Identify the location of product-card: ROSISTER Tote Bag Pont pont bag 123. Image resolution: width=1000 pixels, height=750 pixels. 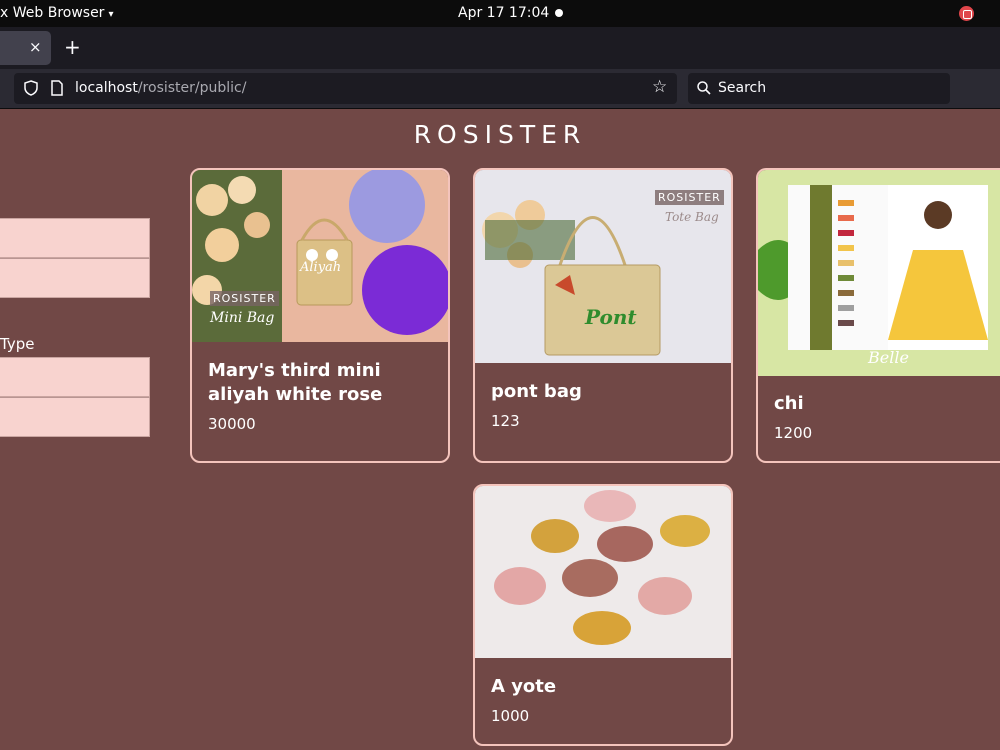
(603, 315).